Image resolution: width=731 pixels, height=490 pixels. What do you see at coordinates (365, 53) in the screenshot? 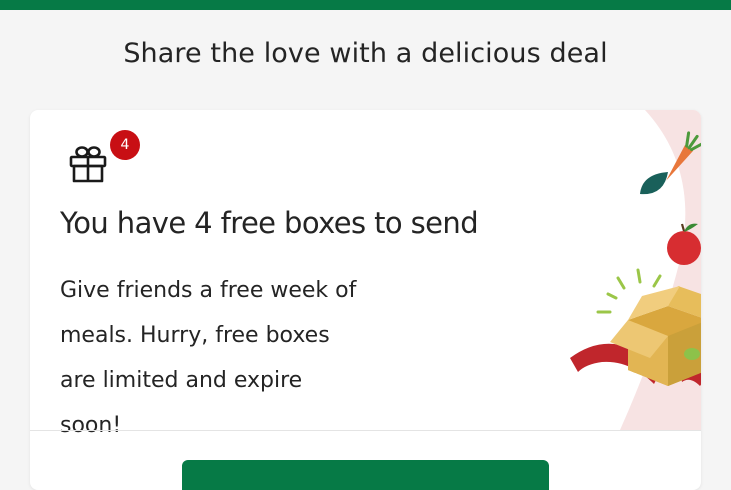
I see `page-heading: Share the love with a delicious deal` at bounding box center [365, 53].